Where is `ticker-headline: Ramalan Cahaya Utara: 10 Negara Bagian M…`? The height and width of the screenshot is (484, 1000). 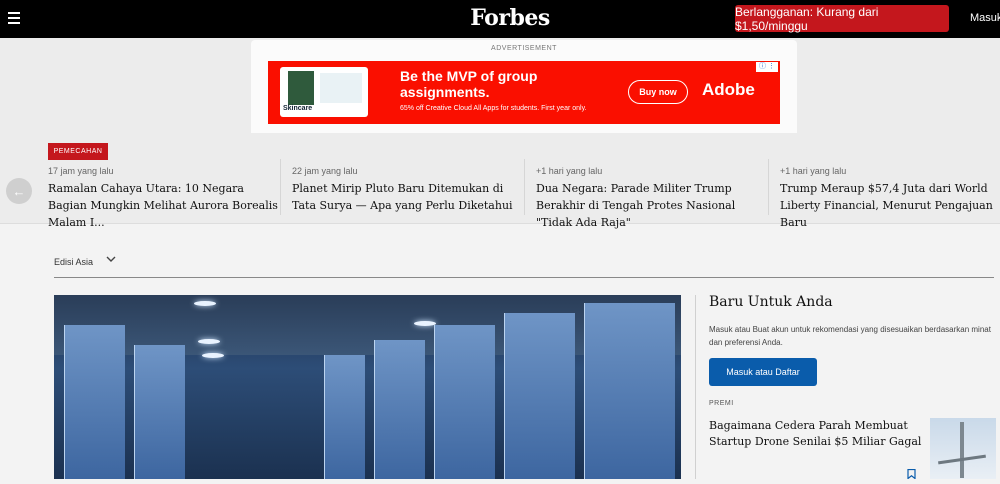 ticker-headline: Ramalan Cahaya Utara: 10 Negara Bagian M… is located at coordinates (163, 205).